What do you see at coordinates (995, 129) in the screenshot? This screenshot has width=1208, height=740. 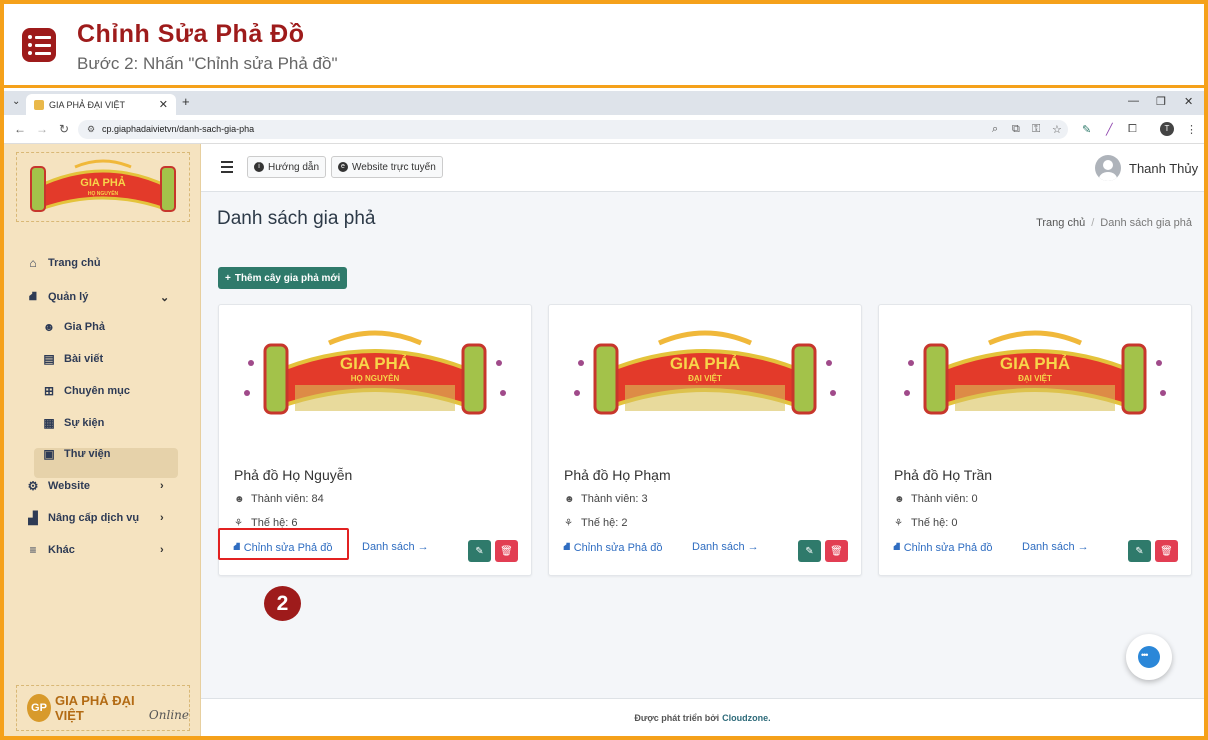 I see `zoom-icon: ⌕` at bounding box center [995, 129].